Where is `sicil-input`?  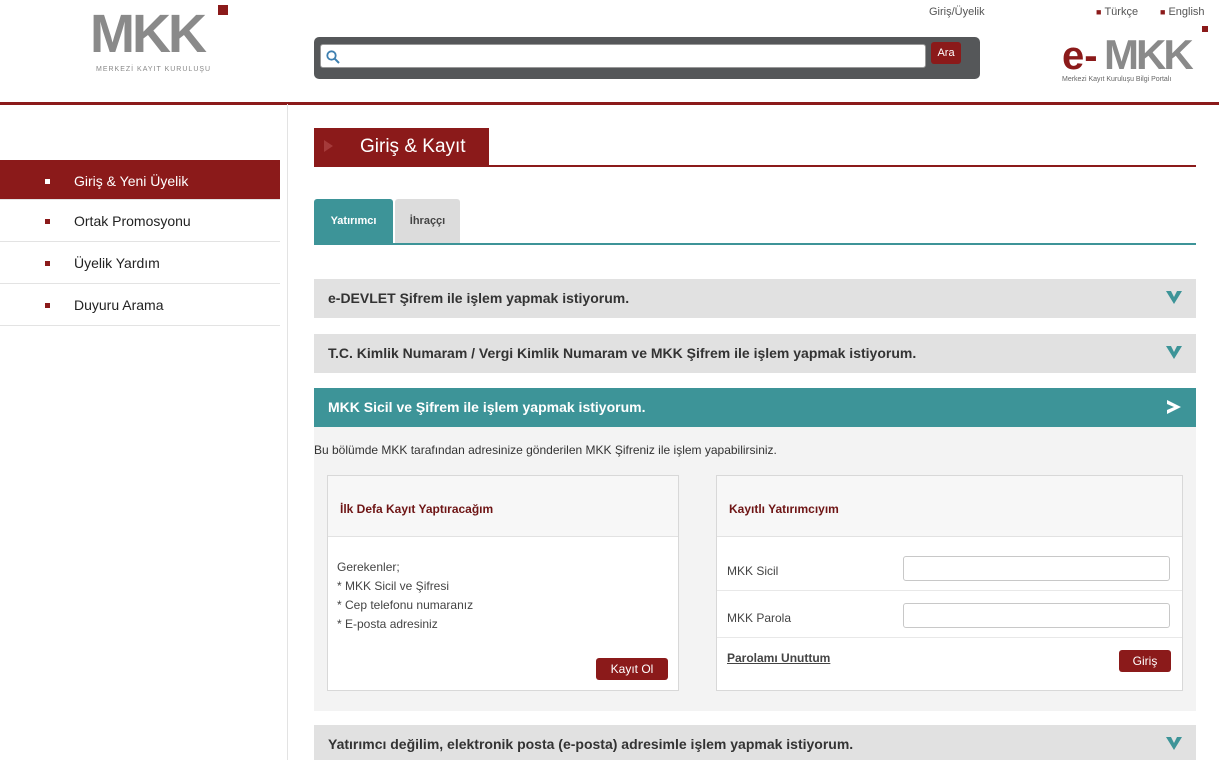
sicil-input is located at coordinates (1036, 568).